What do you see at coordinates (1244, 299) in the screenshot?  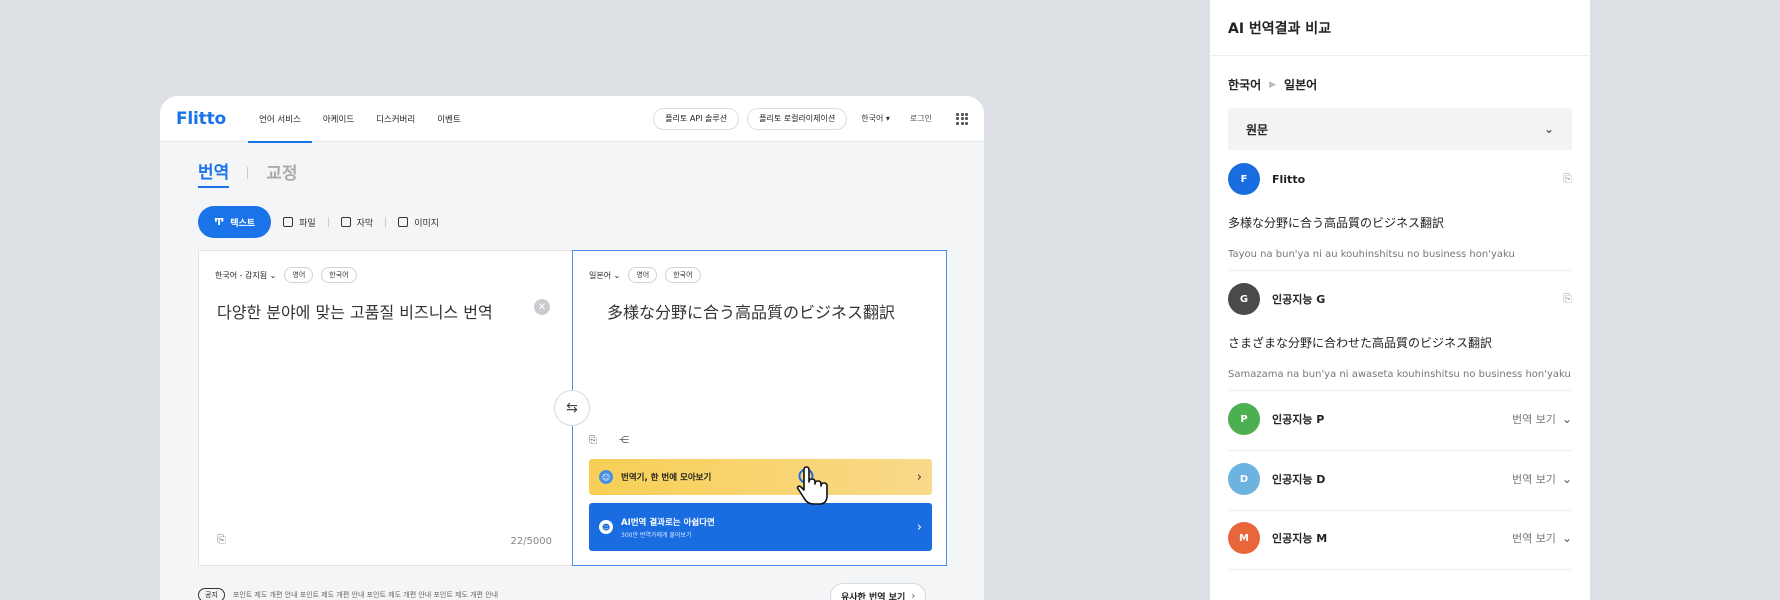 I see `avatar: G` at bounding box center [1244, 299].